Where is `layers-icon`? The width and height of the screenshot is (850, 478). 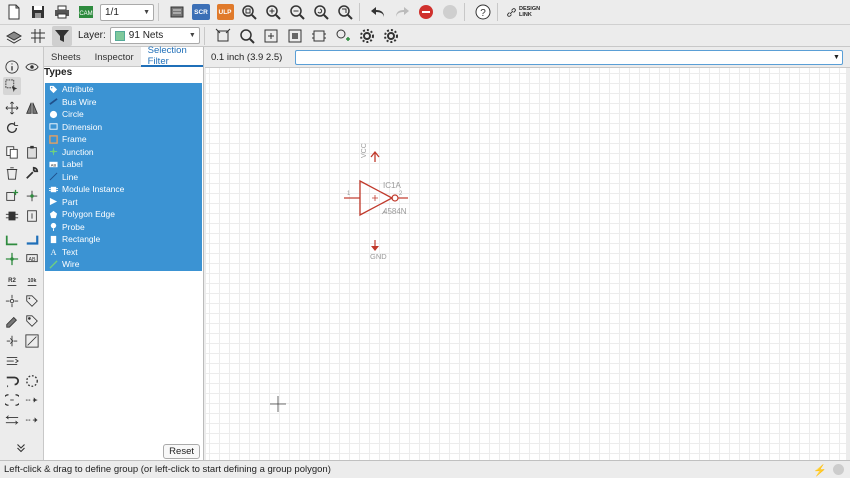
layers-icon is located at coordinates (14, 36).